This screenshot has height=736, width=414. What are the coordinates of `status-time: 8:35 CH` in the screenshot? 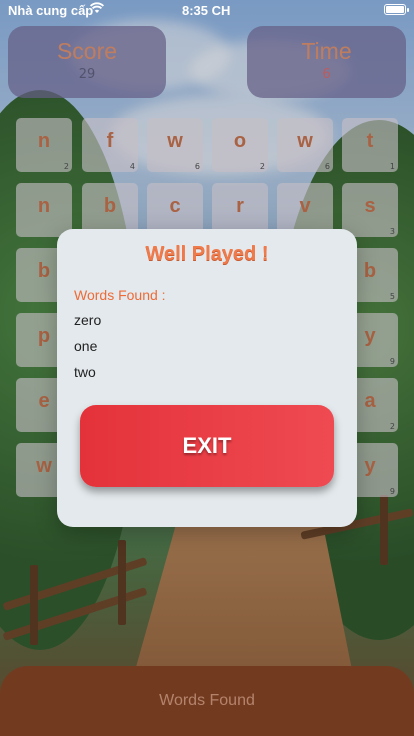 It's located at (206, 10).